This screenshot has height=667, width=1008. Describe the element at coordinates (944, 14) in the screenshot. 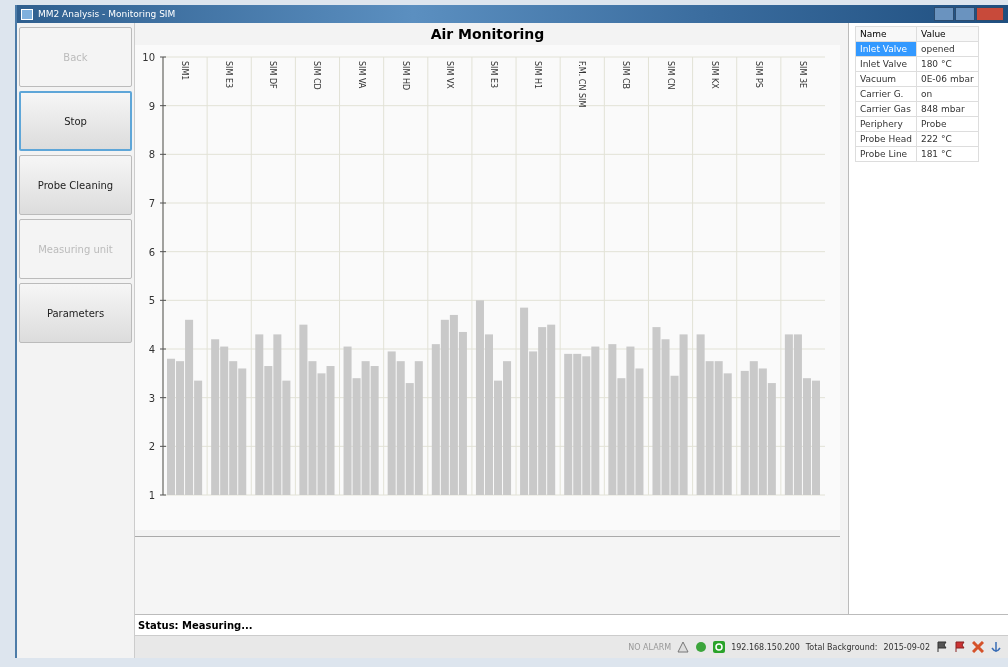

I see `minimize-button` at that location.